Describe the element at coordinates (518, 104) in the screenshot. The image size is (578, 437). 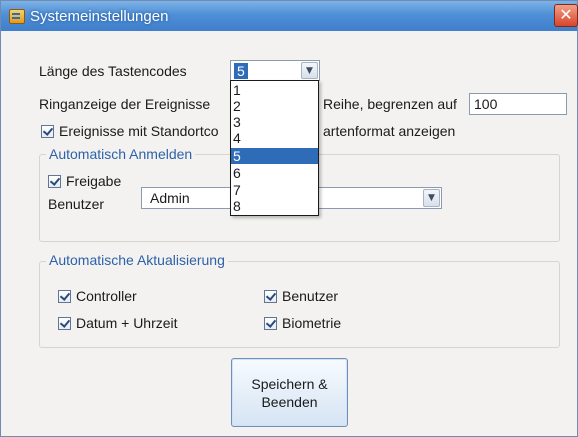
I see `ring-limit-input: 100` at that location.